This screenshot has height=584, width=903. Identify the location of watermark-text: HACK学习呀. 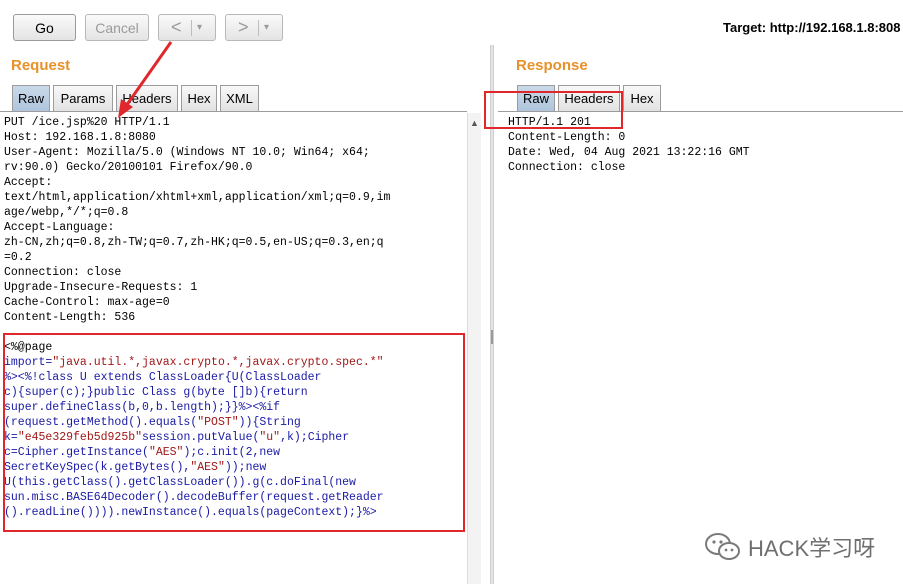
(812, 548).